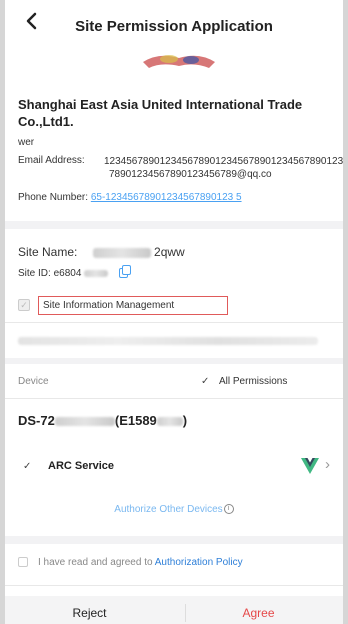 Image resolution: width=348 pixels, height=624 pixels. I want to click on device-name: DS-72 (E1589), so click(103, 420).